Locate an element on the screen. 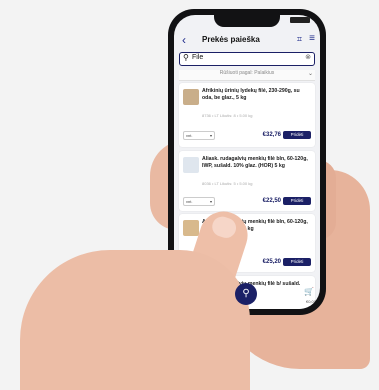  menu-icon: ≡ is located at coordinates (312, 38).